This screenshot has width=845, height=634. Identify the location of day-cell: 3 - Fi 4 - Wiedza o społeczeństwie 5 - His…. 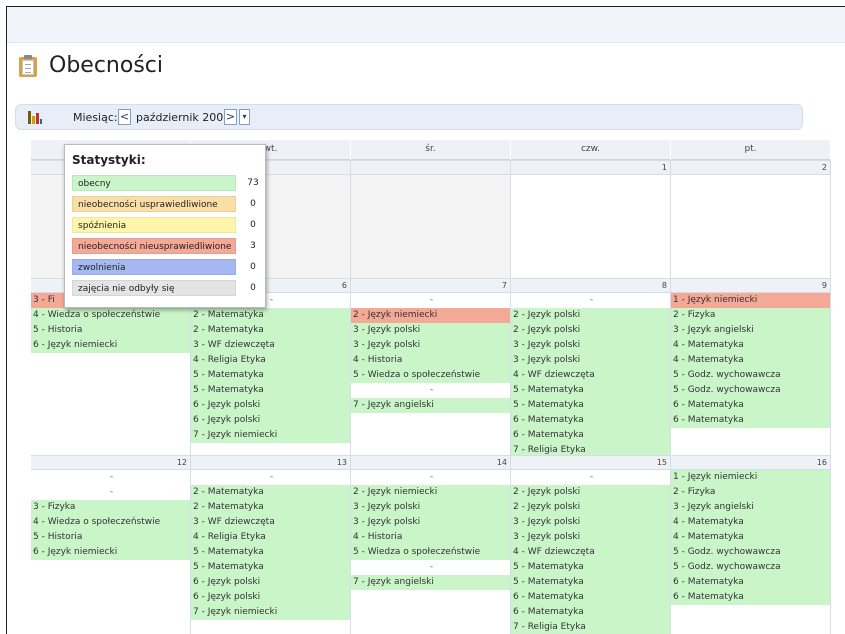
(110, 374).